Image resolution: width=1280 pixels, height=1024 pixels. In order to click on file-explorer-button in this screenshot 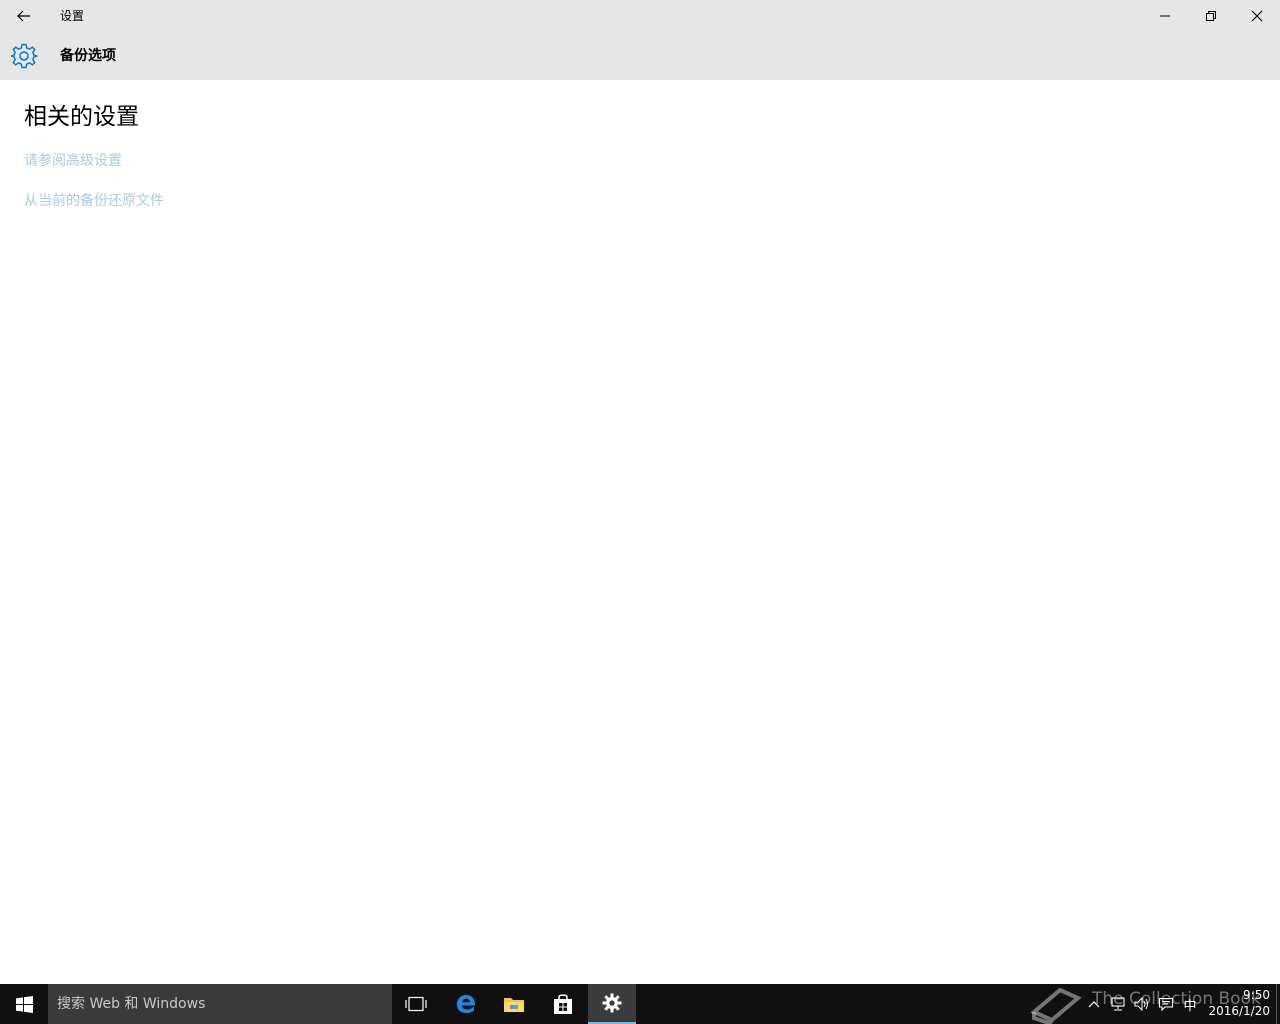, I will do `click(514, 1004)`.